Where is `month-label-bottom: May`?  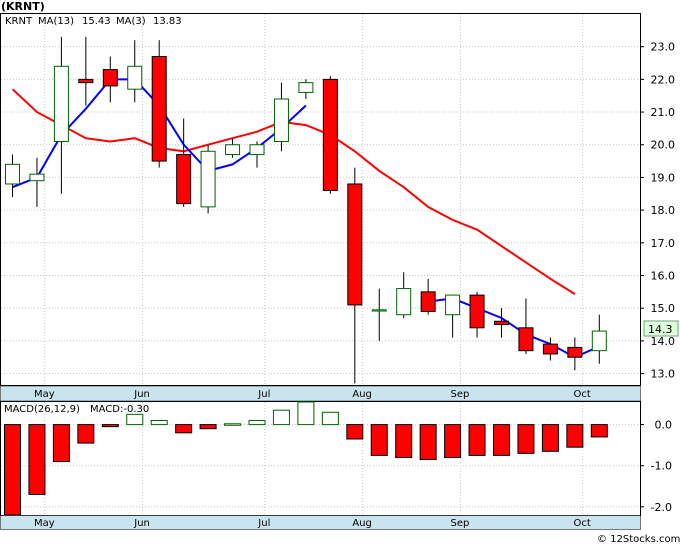 month-label-bottom: May is located at coordinates (44, 523).